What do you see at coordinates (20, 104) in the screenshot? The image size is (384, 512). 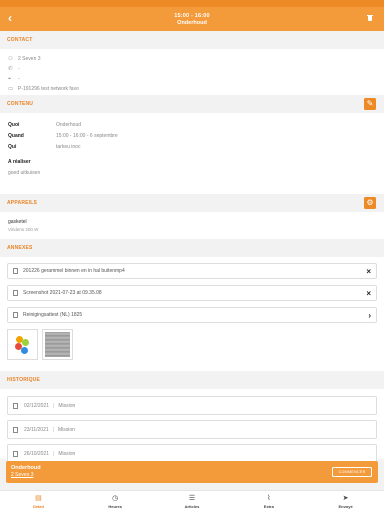 I see `section-title-contenu: CONTENU` at bounding box center [20, 104].